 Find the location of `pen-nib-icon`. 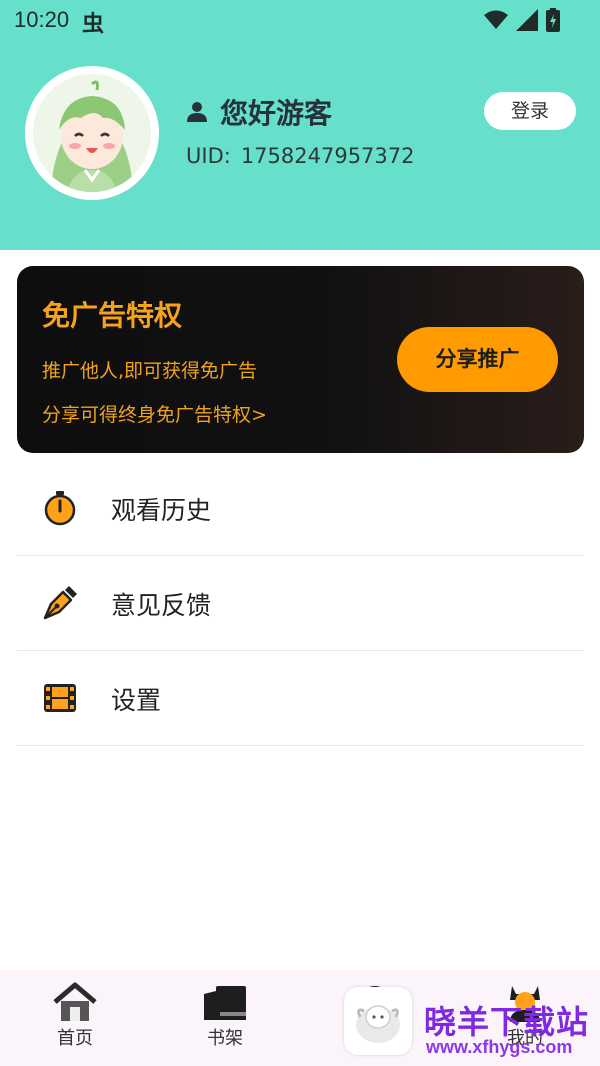

pen-nib-icon is located at coordinates (60, 603).